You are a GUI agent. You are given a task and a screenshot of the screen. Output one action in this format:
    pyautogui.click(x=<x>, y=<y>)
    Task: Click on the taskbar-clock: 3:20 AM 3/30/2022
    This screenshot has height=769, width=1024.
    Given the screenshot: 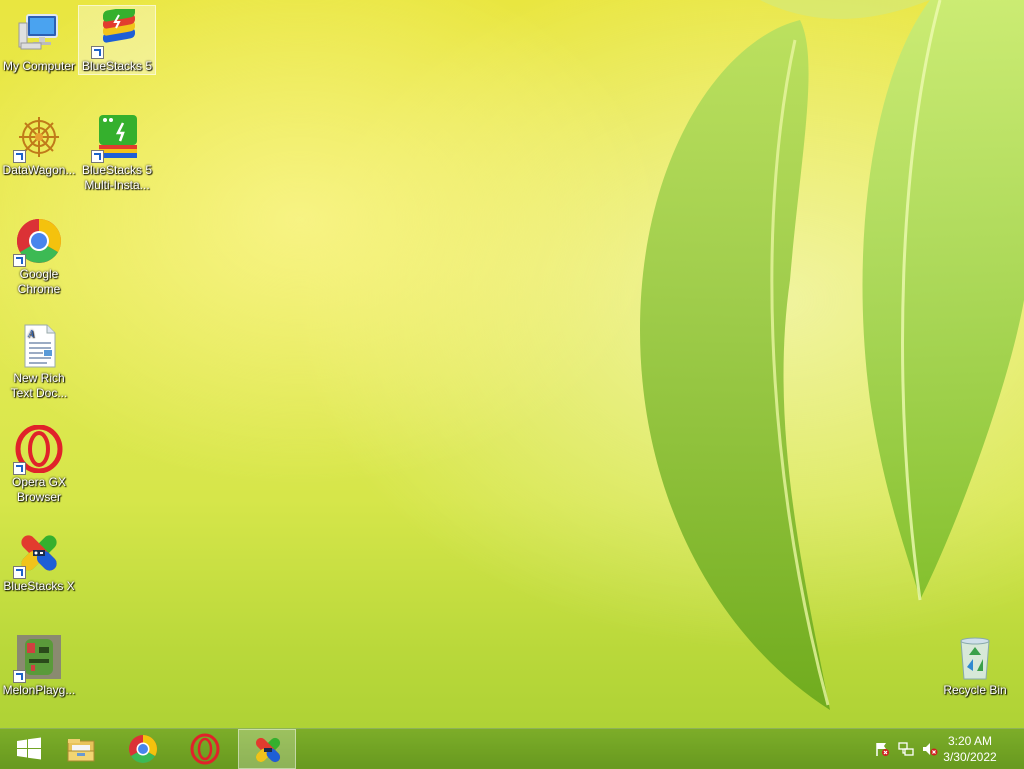 What is the action you would take?
    pyautogui.click(x=970, y=749)
    